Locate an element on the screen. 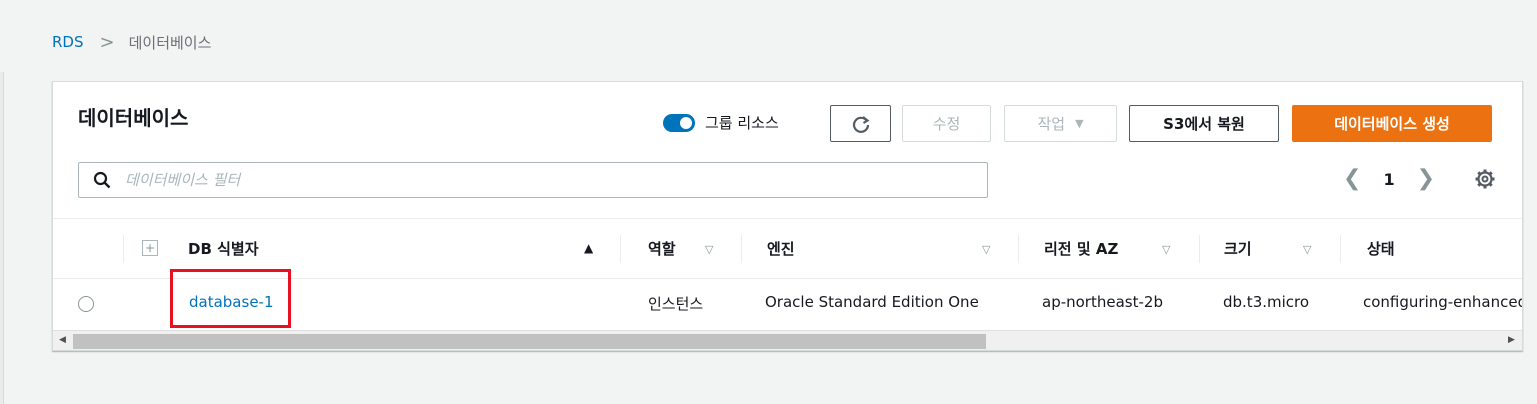  toggle-switch is located at coordinates (679, 122).